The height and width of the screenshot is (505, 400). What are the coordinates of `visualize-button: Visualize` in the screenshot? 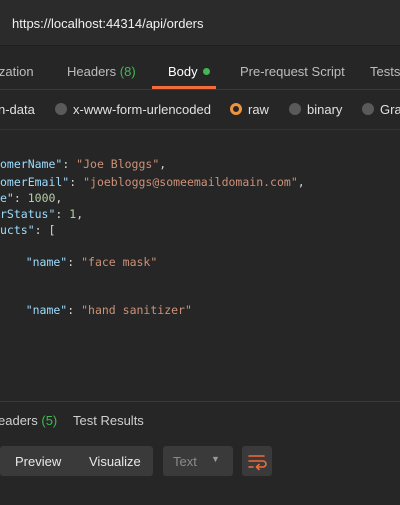 It's located at (115, 461).